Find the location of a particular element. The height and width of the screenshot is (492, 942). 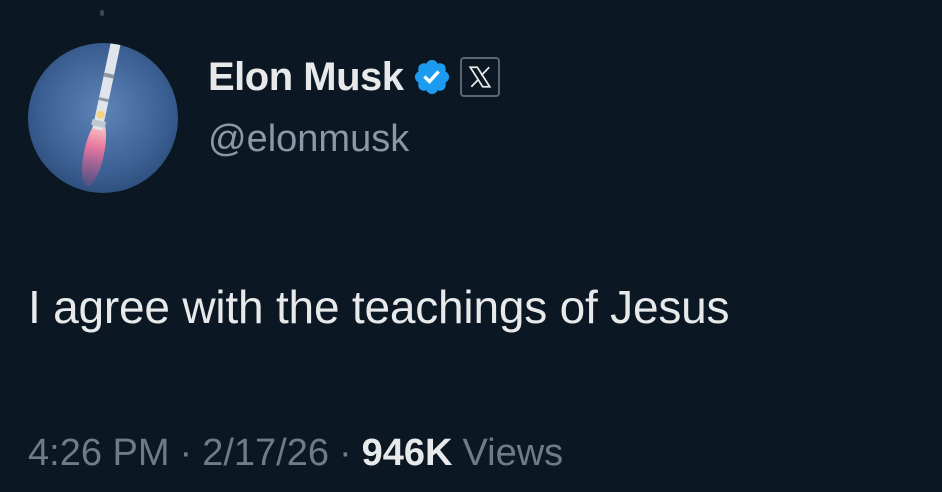

display-name: Elon Musk is located at coordinates (306, 77).